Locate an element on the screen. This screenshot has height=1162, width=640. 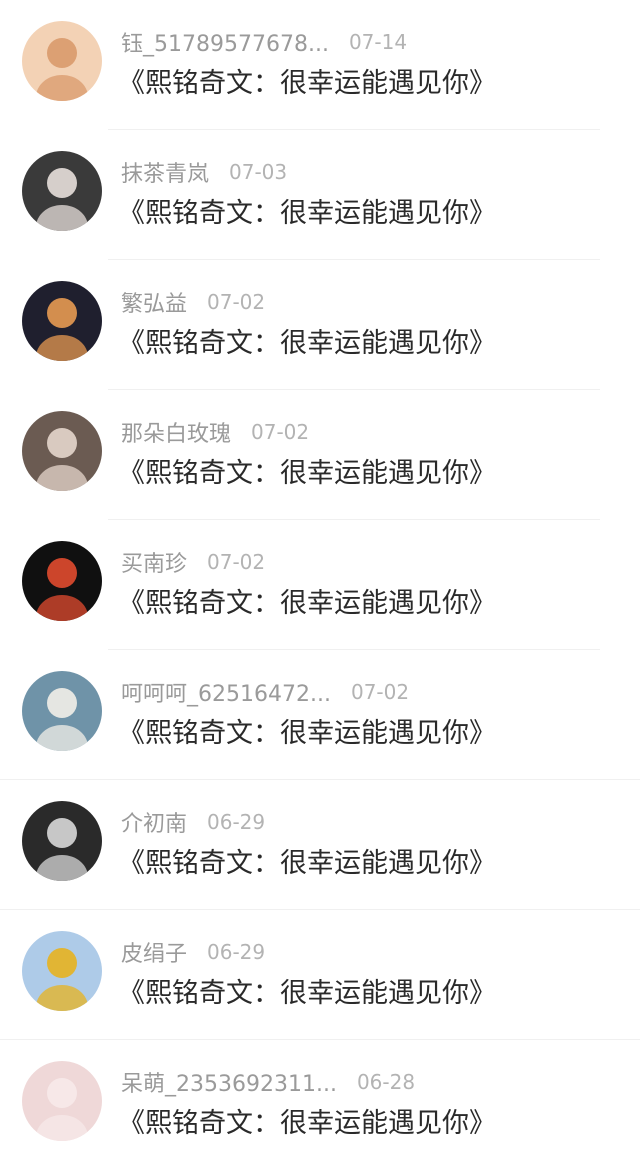
comment-meta: 钰_51789577678... 07-14 is located at coordinates (264, 42).